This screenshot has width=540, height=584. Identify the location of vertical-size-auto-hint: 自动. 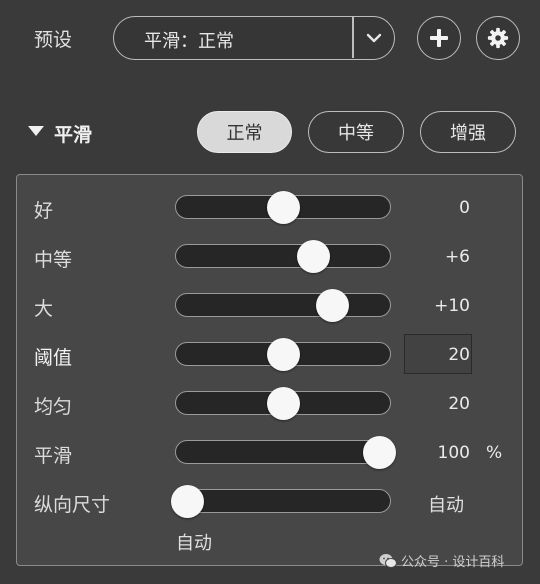
(194, 543).